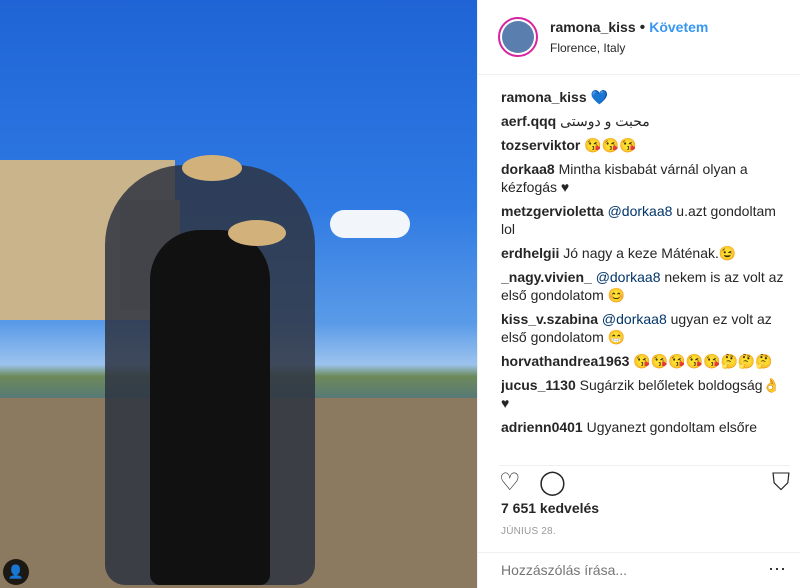  I want to click on post-header: ramona_kiss • Követem Florence, Italy, so click(639, 37).